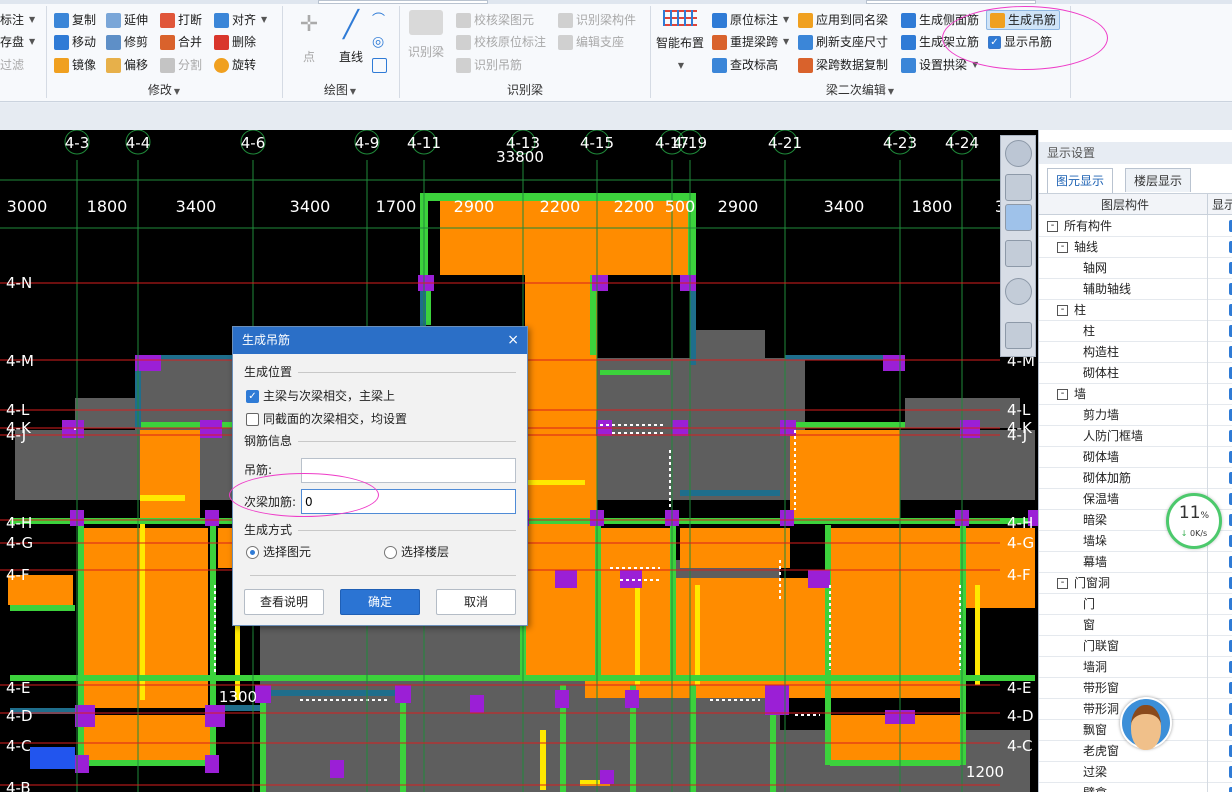 This screenshot has width=1232, height=792. Describe the element at coordinates (379, 20) in the screenshot. I see `arc-button: ⌒` at that location.